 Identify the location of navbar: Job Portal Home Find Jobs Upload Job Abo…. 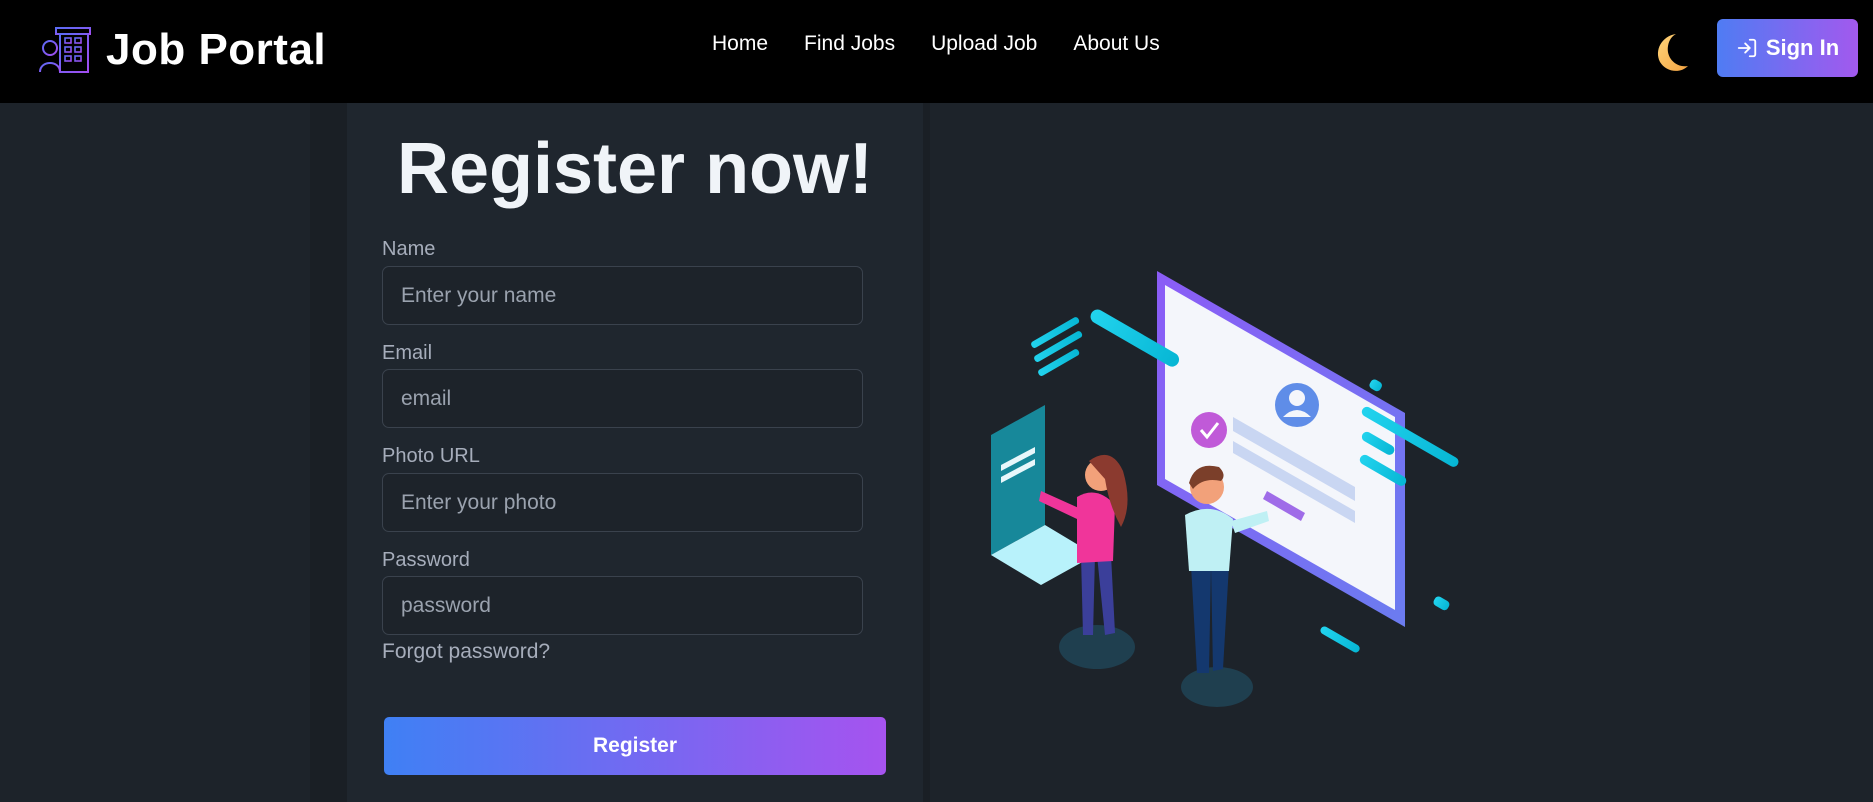
(936, 51).